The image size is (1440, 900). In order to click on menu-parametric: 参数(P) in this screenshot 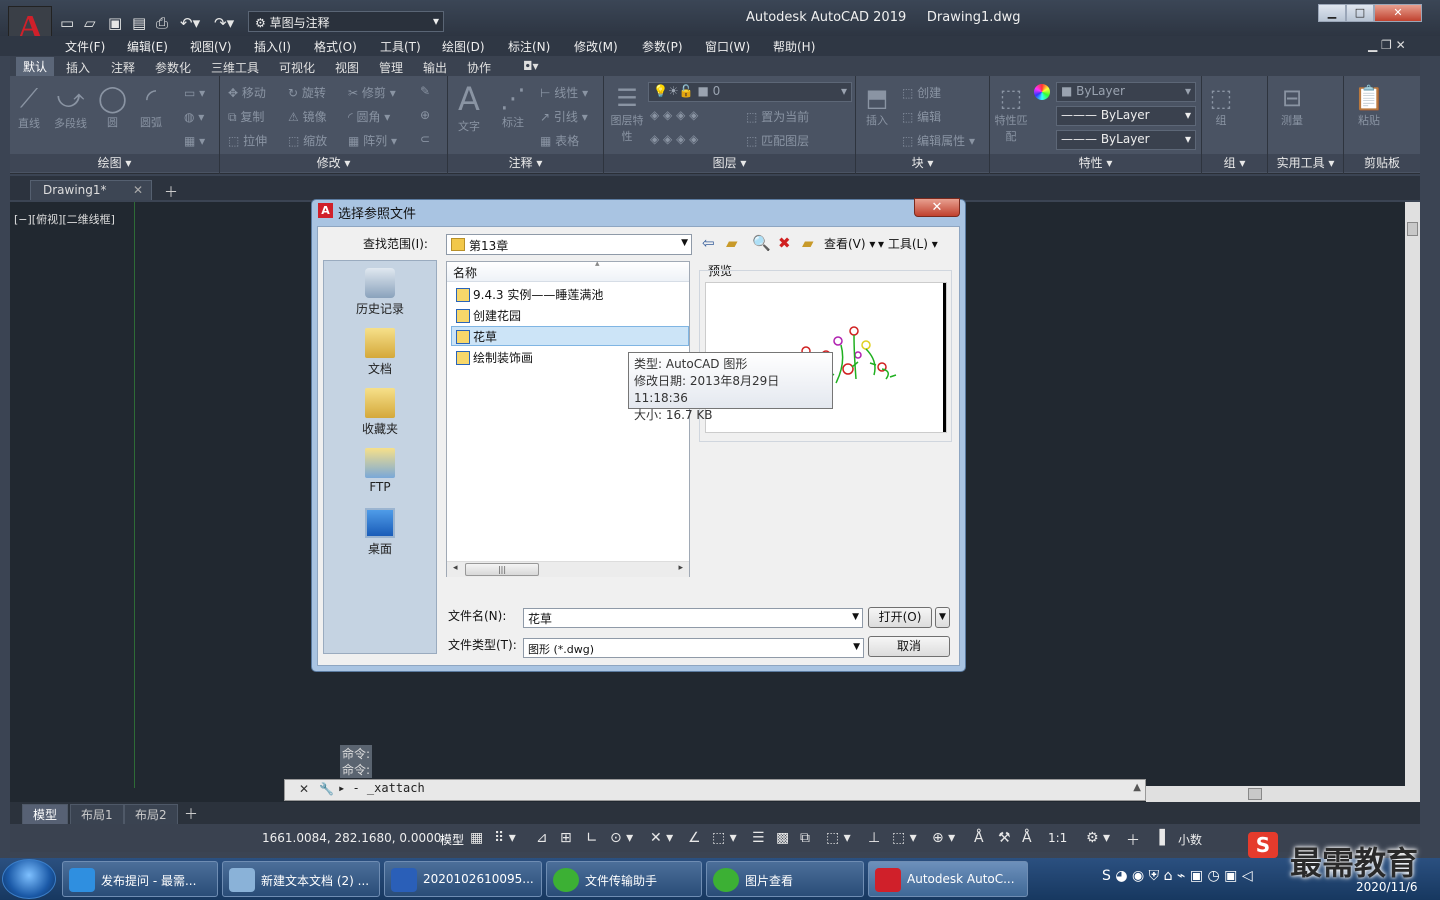, I will do `click(662, 46)`.